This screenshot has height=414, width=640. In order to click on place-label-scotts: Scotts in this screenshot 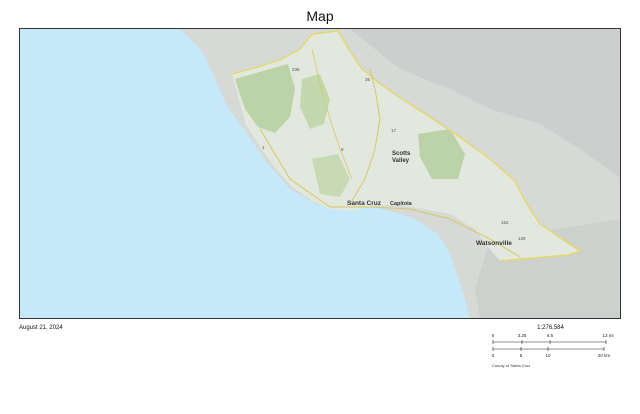, I will do `click(401, 154)`.